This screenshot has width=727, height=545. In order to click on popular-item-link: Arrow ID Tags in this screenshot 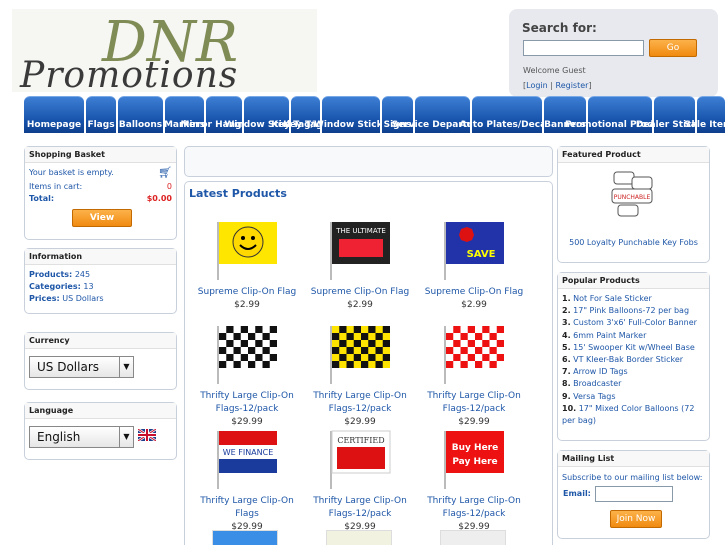, I will do `click(600, 371)`.